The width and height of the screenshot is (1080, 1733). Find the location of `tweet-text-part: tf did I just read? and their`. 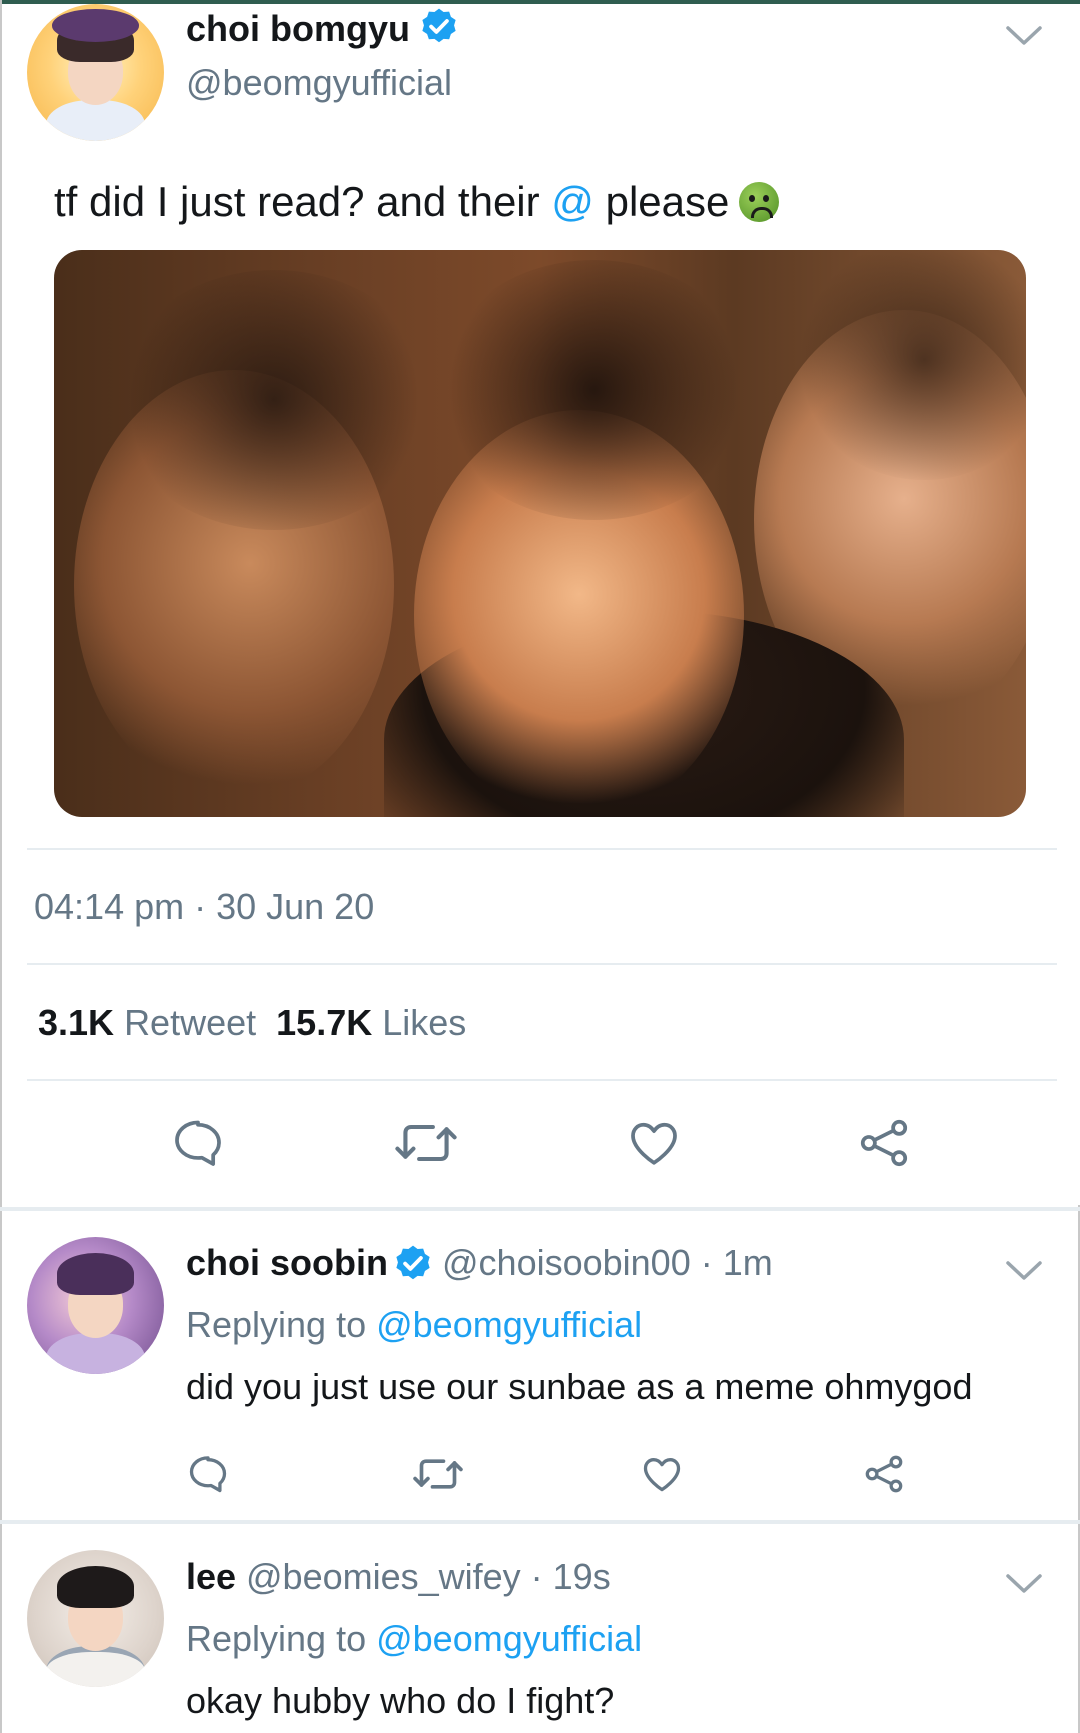

tweet-text-part: tf did I just read? and their is located at coordinates (303, 201).